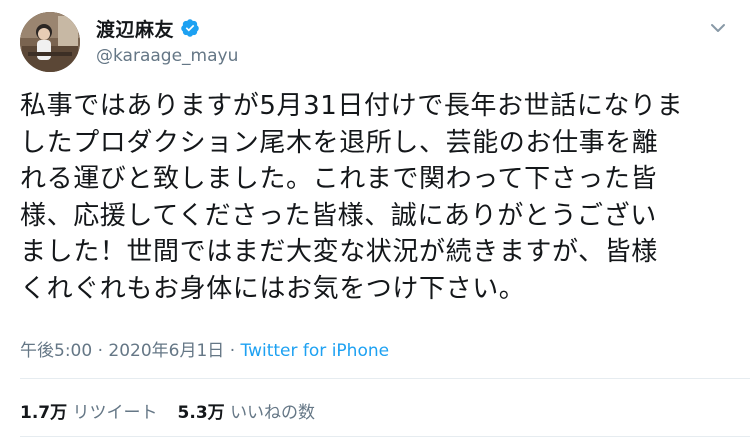  Describe the element at coordinates (718, 28) in the screenshot. I see `chevron-down-icon` at that location.